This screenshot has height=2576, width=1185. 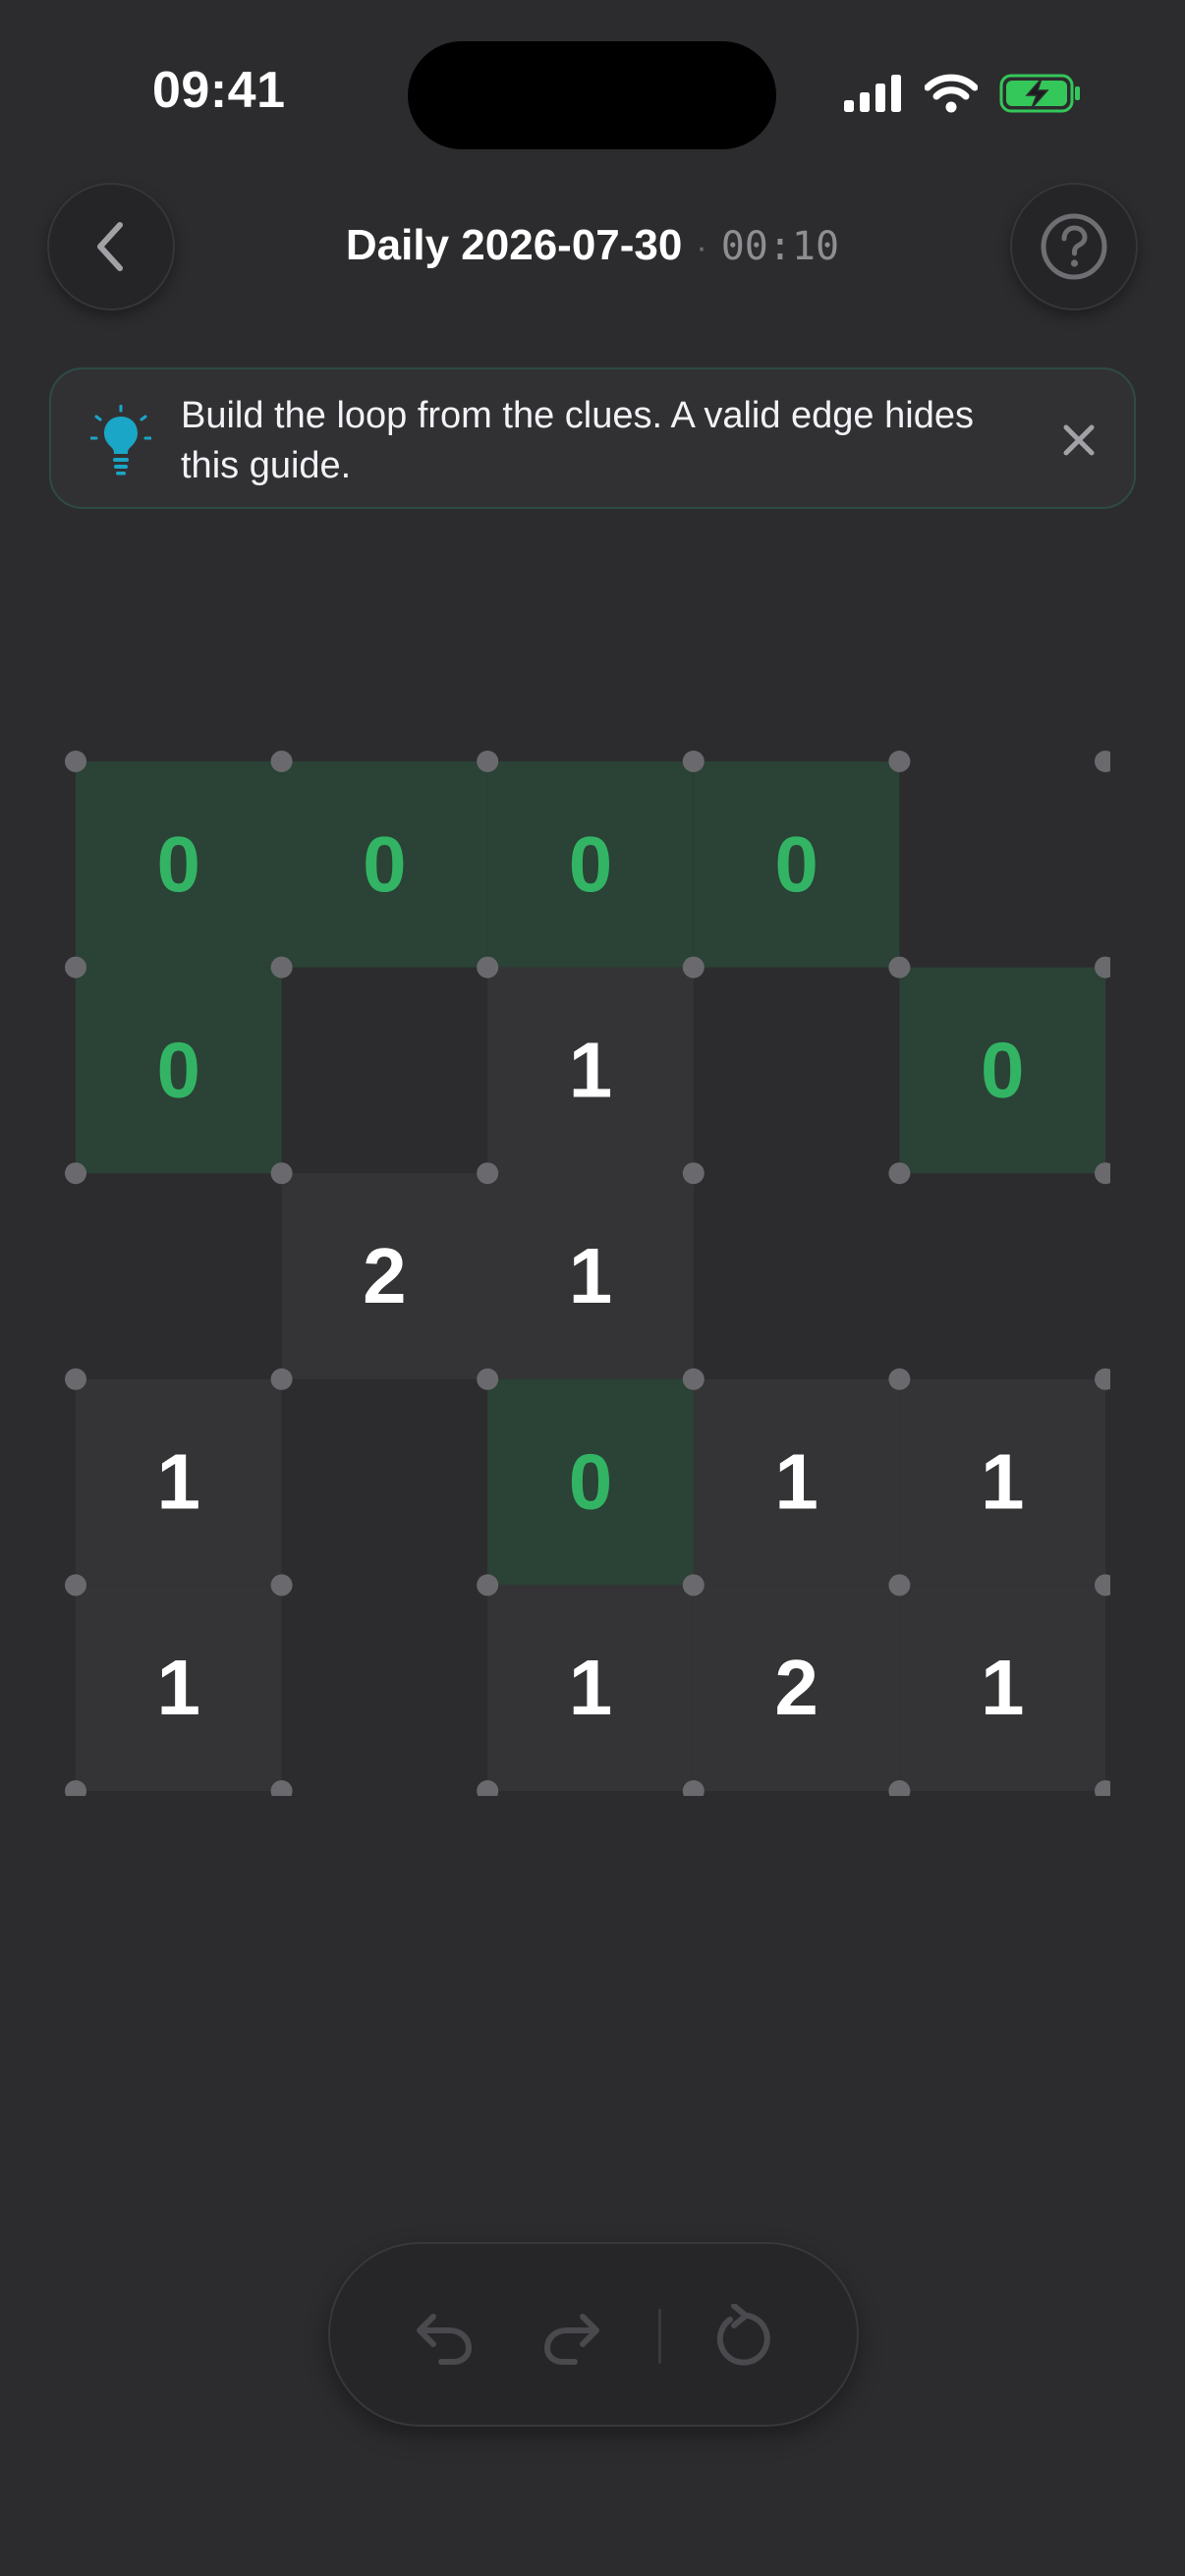 I want to click on status-icons, so click(x=963, y=93).